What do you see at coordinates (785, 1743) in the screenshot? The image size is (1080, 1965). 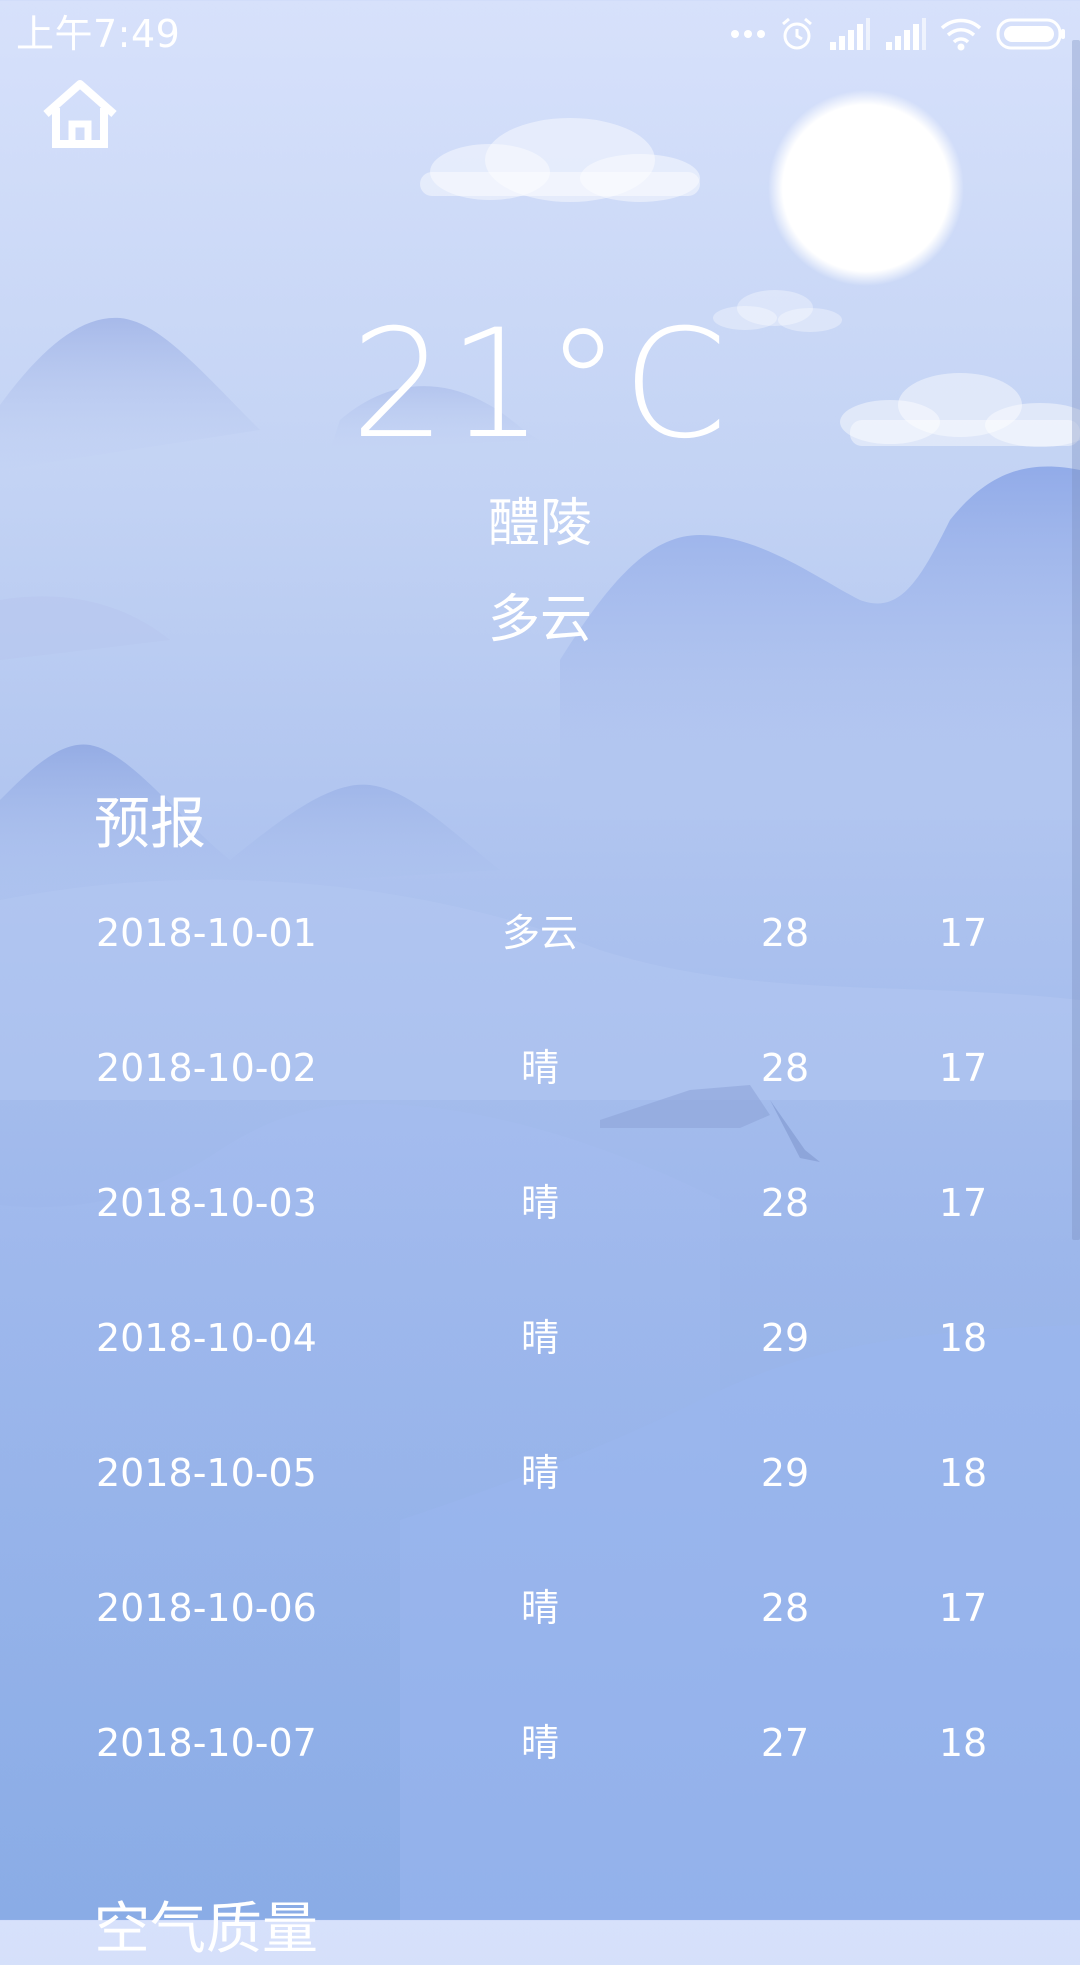 I see `forecast-high: 27` at bounding box center [785, 1743].